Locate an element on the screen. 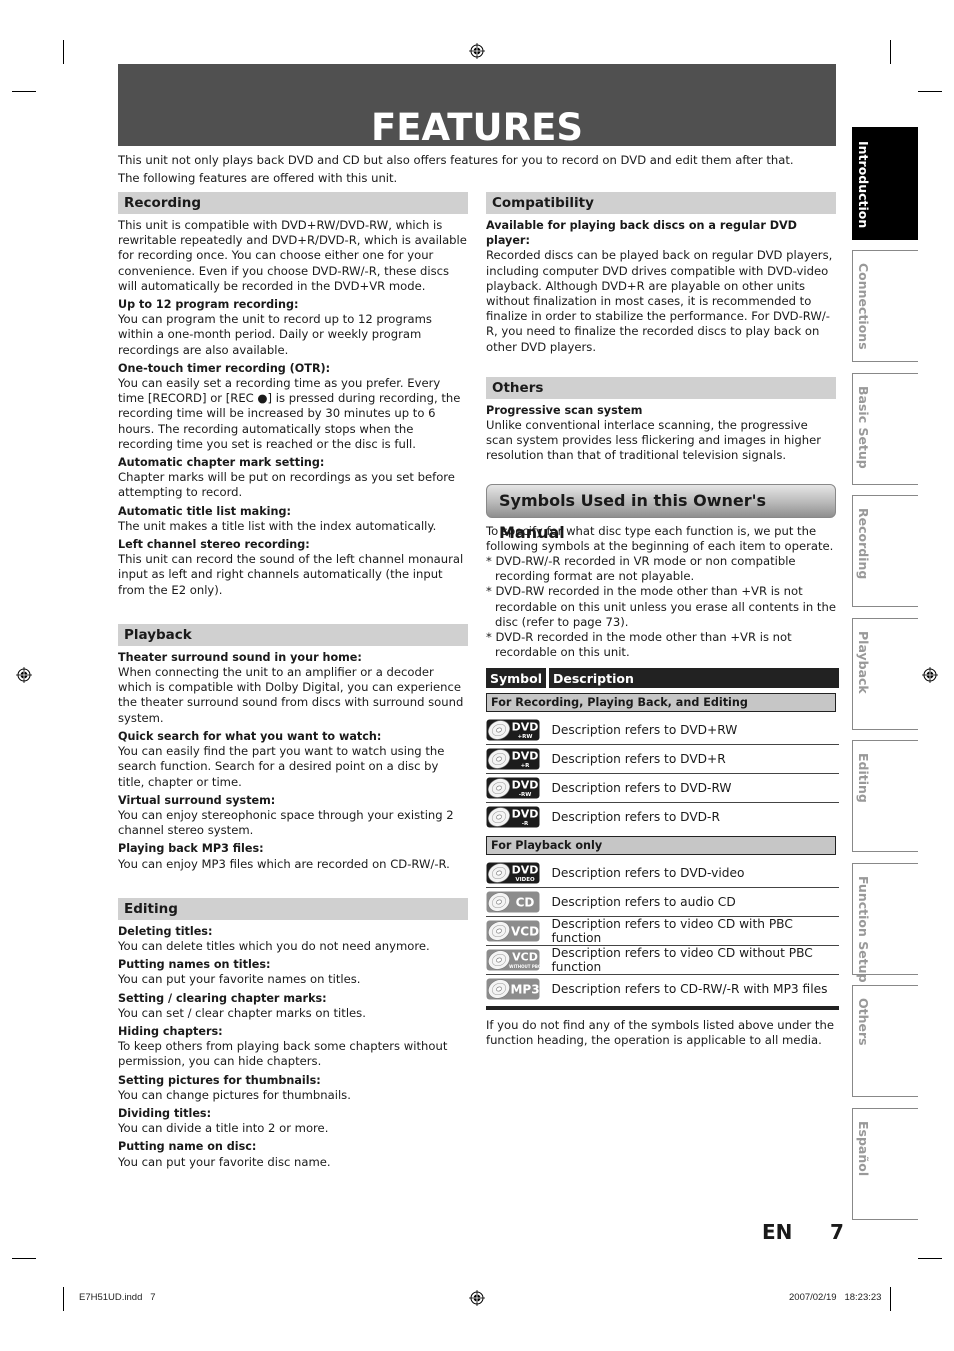 The width and height of the screenshot is (954, 1351). section-heading: Compatibility is located at coordinates (661, 203).